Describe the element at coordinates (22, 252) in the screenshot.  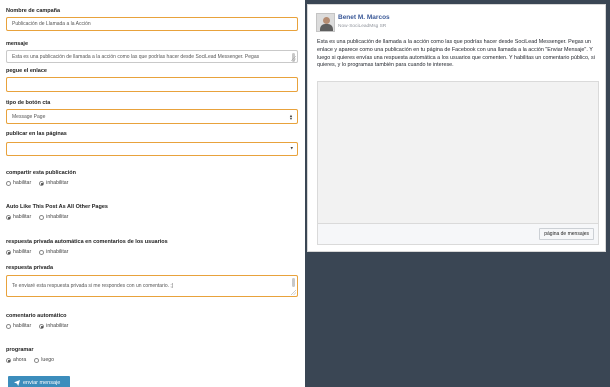
I see `private-reply-auto-enable-label: habilitar` at that location.